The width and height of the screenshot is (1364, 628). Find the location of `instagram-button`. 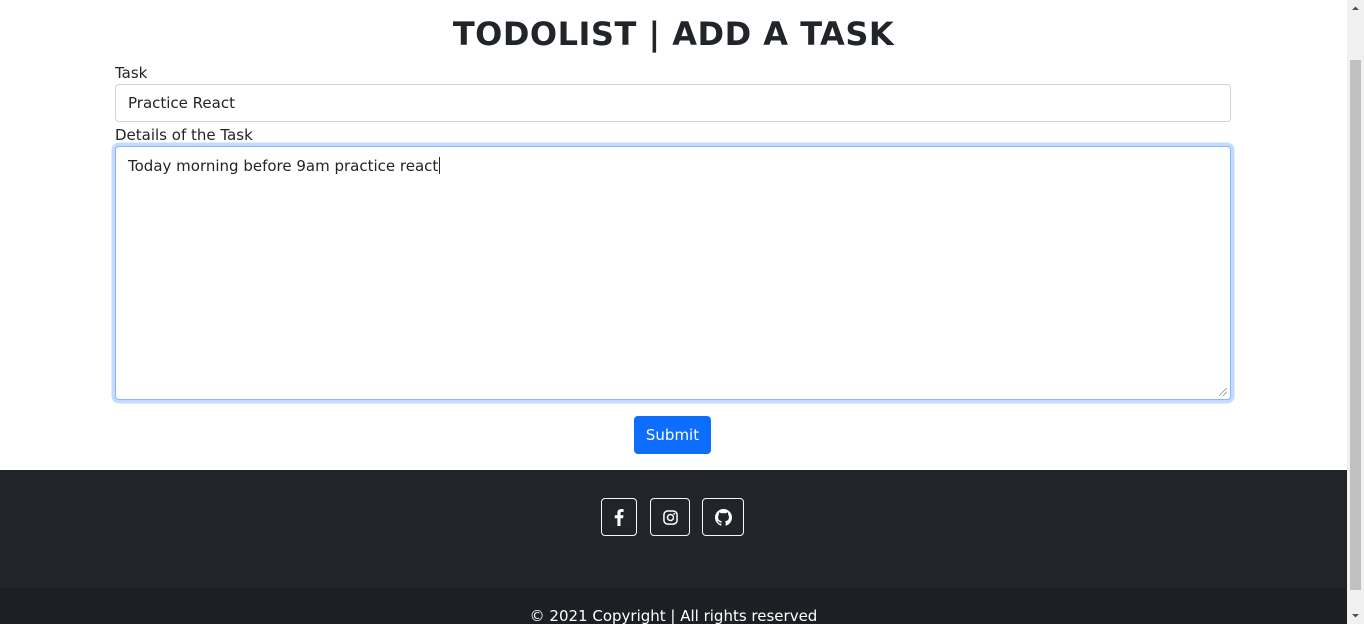

instagram-button is located at coordinates (670, 517).